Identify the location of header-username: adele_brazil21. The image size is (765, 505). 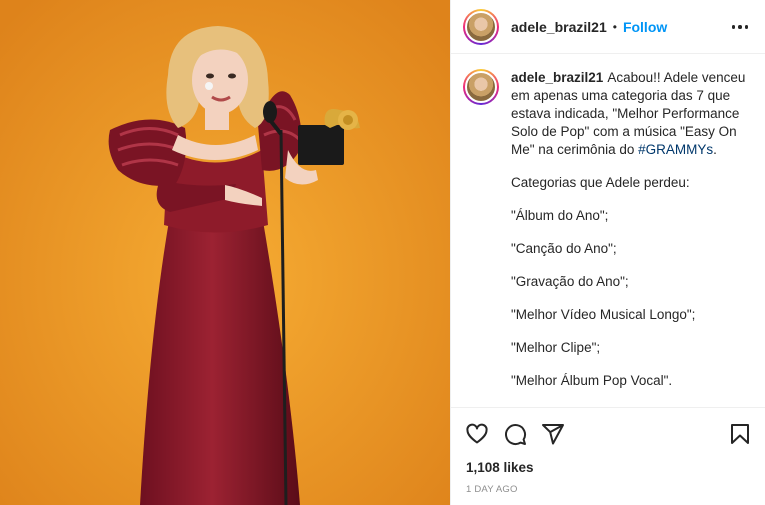
(559, 27).